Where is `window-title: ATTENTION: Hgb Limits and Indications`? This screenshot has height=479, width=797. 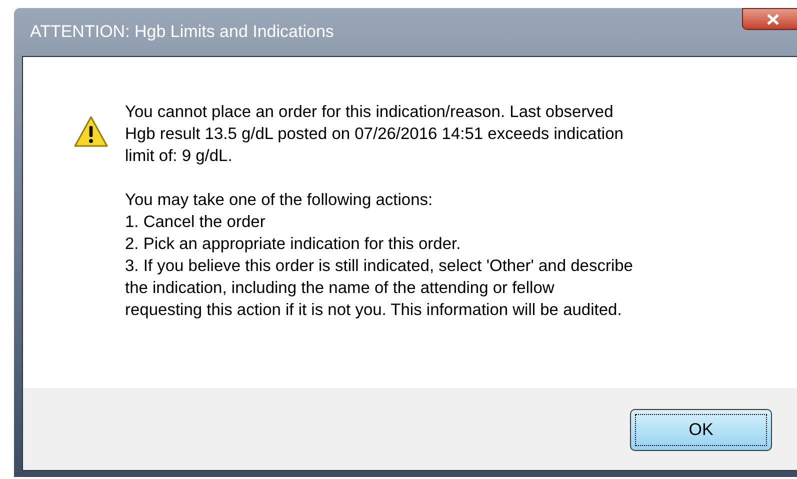 window-title: ATTENTION: Hgb Limits and Indications is located at coordinates (181, 32).